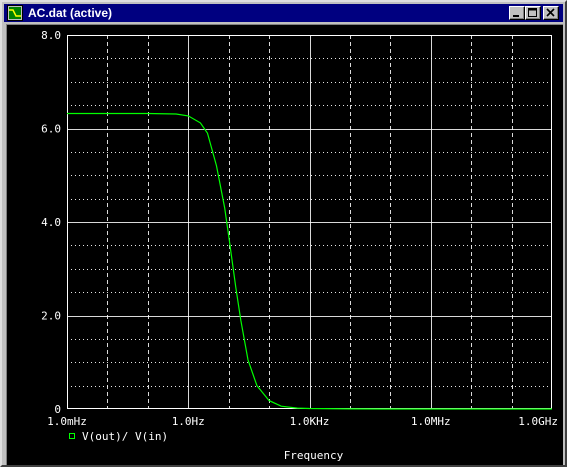  Describe the element at coordinates (51, 316) in the screenshot. I see `y-tick-label: 2.0` at that location.